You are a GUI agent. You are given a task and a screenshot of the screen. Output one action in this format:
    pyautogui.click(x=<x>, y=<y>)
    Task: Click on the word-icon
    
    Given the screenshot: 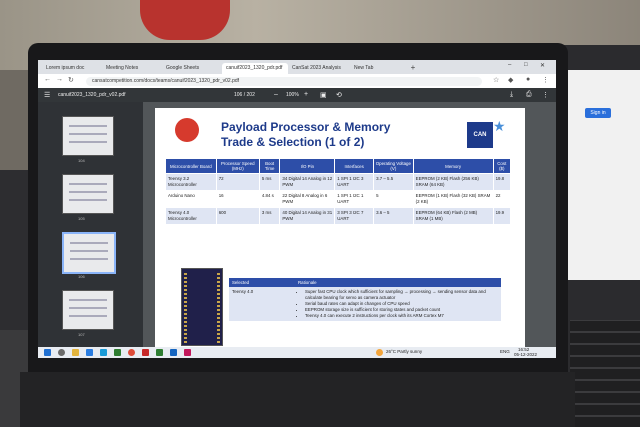 What is the action you would take?
    pyautogui.click(x=173, y=352)
    